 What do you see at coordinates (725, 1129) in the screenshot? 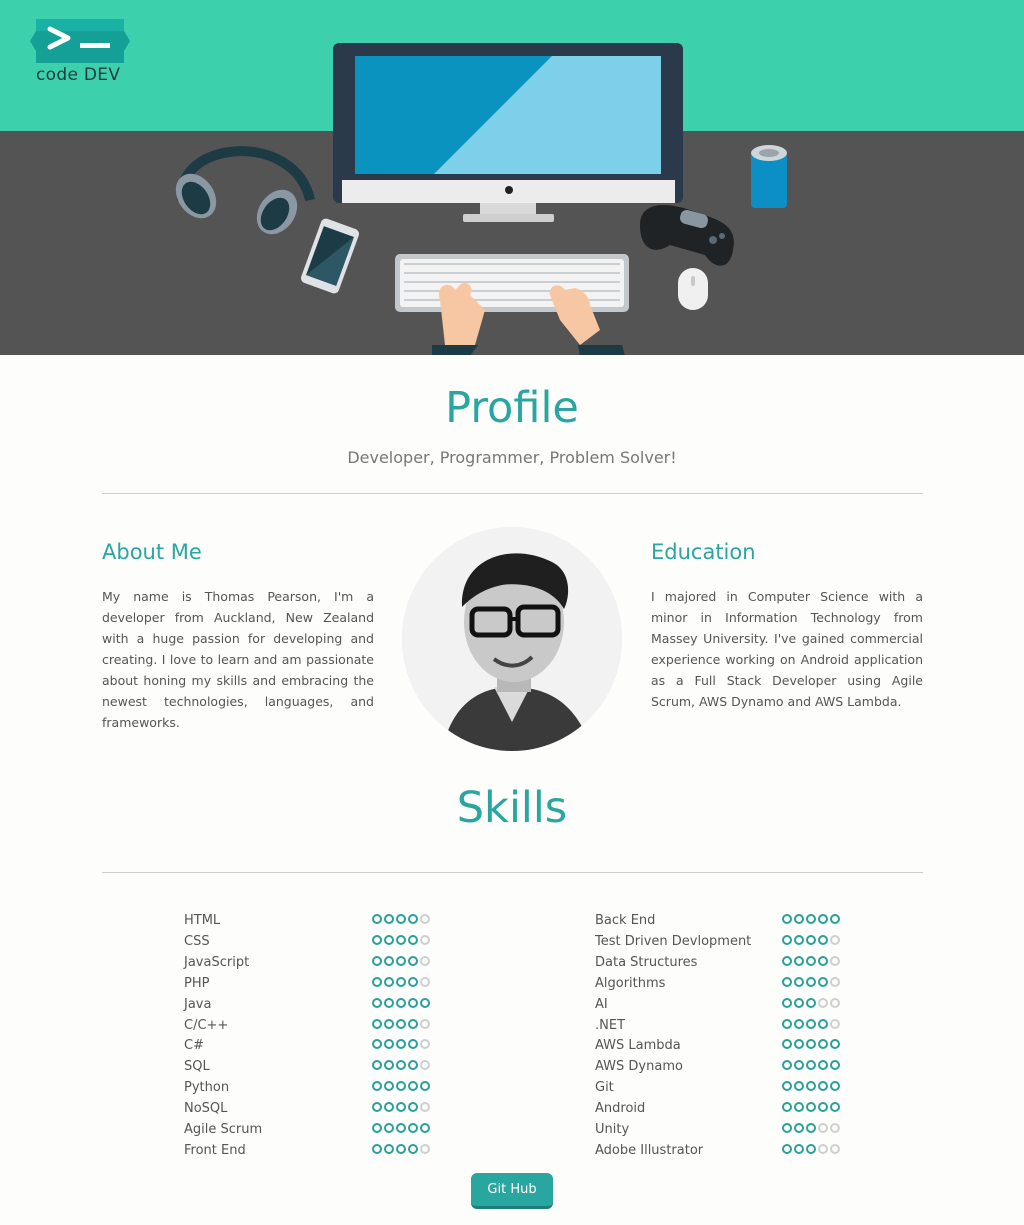
I see `skill-row: Unity` at bounding box center [725, 1129].